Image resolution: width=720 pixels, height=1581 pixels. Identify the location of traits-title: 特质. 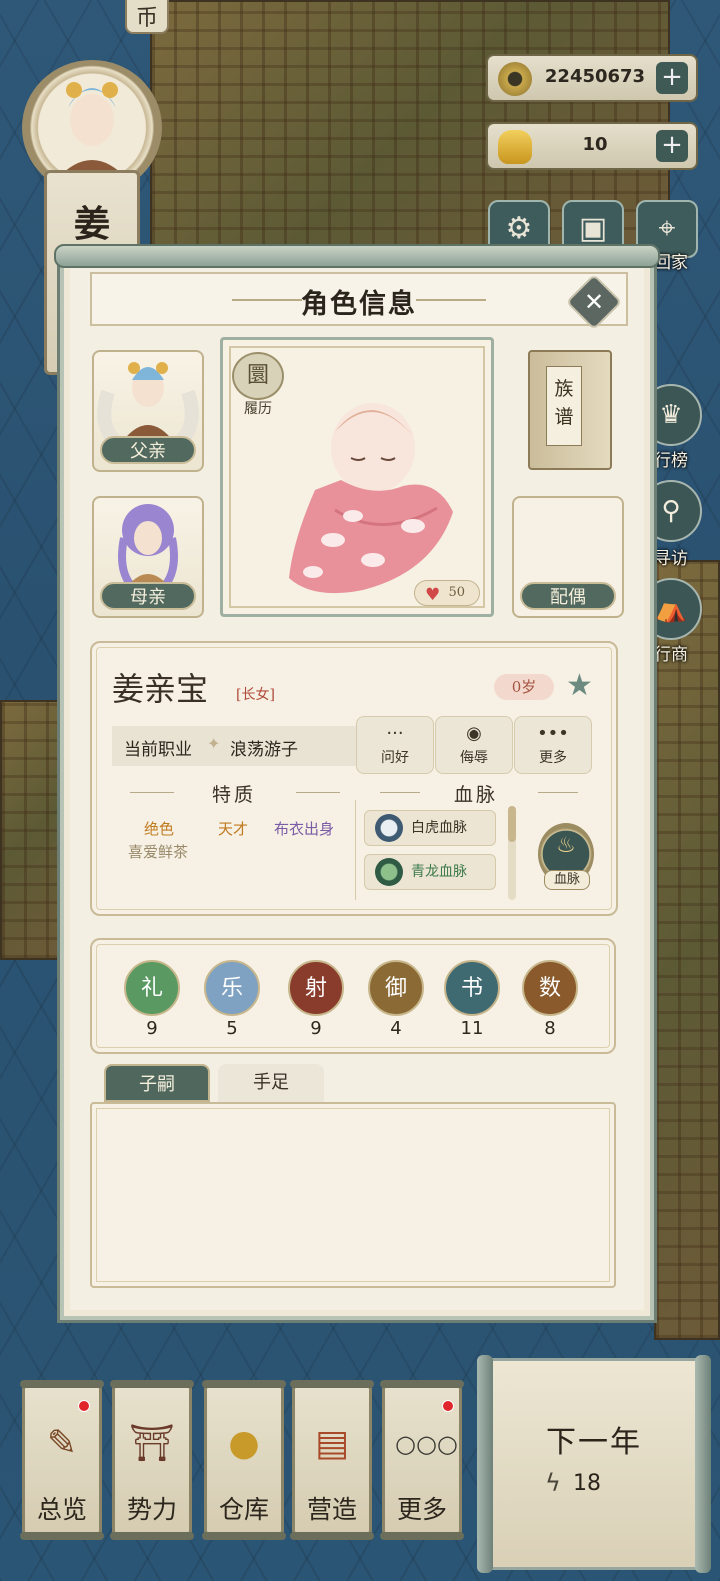
(234, 795).